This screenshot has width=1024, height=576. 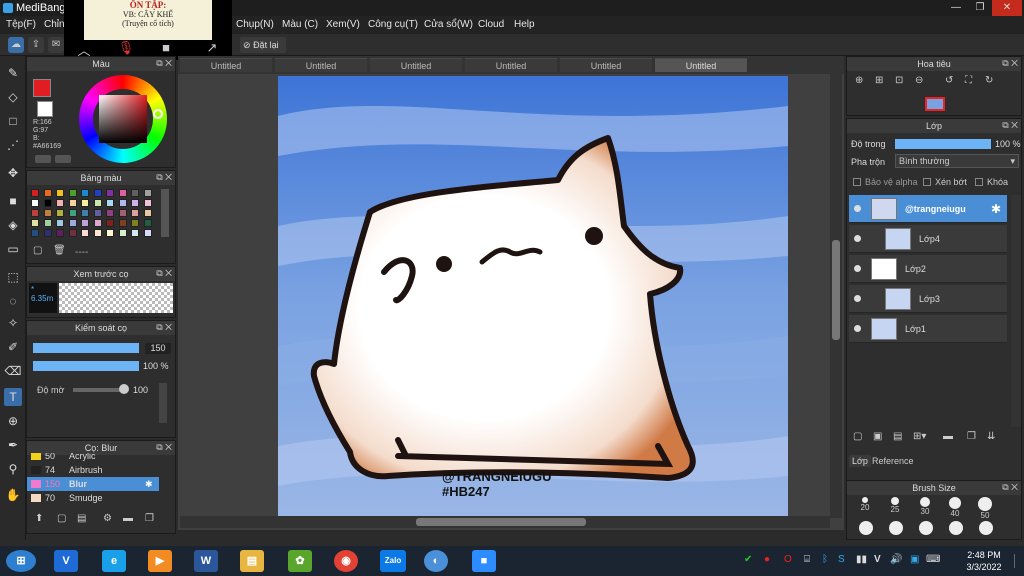 What do you see at coordinates (1007, 8) in the screenshot?
I see `close-icon: ✕` at bounding box center [1007, 8].